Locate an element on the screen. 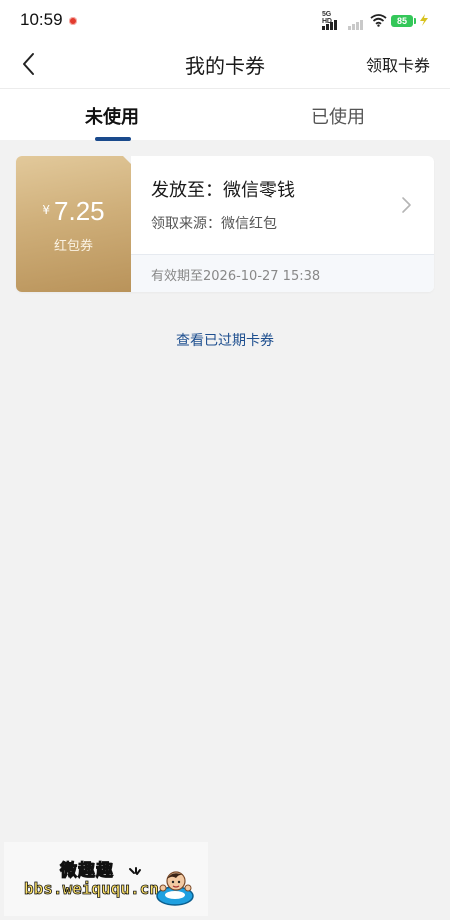 This screenshot has width=450, height=920. status-time: 10:59 is located at coordinates (41, 19).